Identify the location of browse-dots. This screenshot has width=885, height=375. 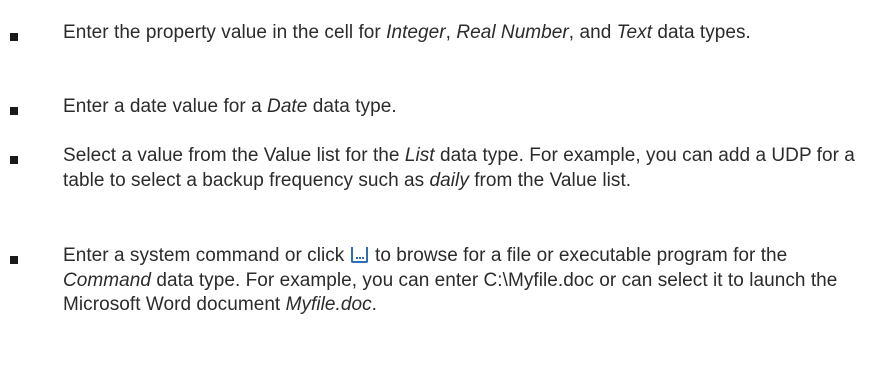
(359, 257).